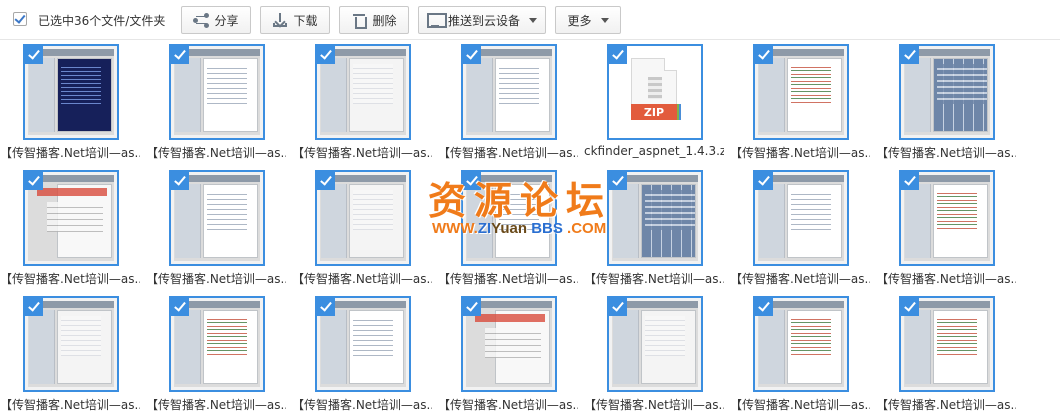 The height and width of the screenshot is (412, 1060). What do you see at coordinates (226, 20) in the screenshot?
I see `share-button-label: 分享` at bounding box center [226, 20].